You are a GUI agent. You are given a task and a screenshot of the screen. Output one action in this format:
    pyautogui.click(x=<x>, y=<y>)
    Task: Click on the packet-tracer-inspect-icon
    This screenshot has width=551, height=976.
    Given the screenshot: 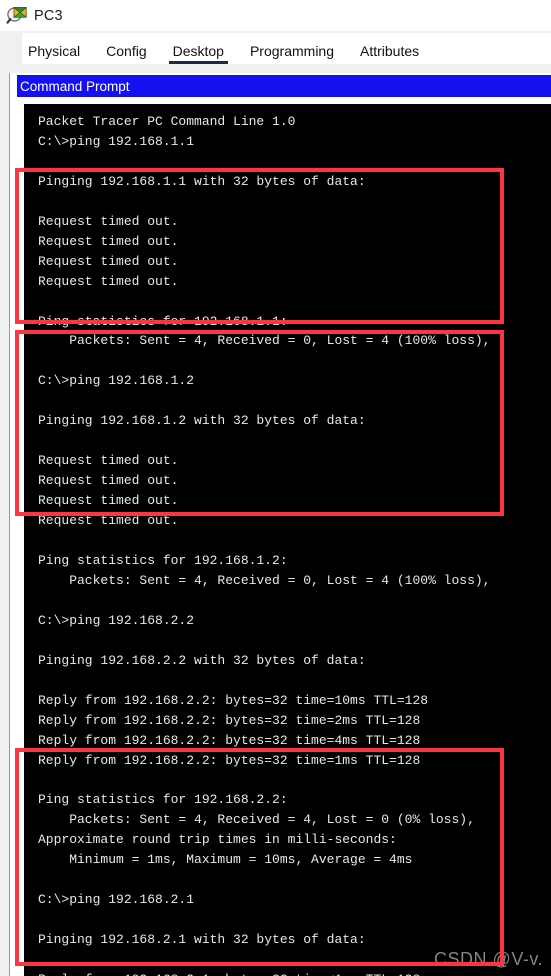 What is the action you would take?
    pyautogui.click(x=17, y=16)
    